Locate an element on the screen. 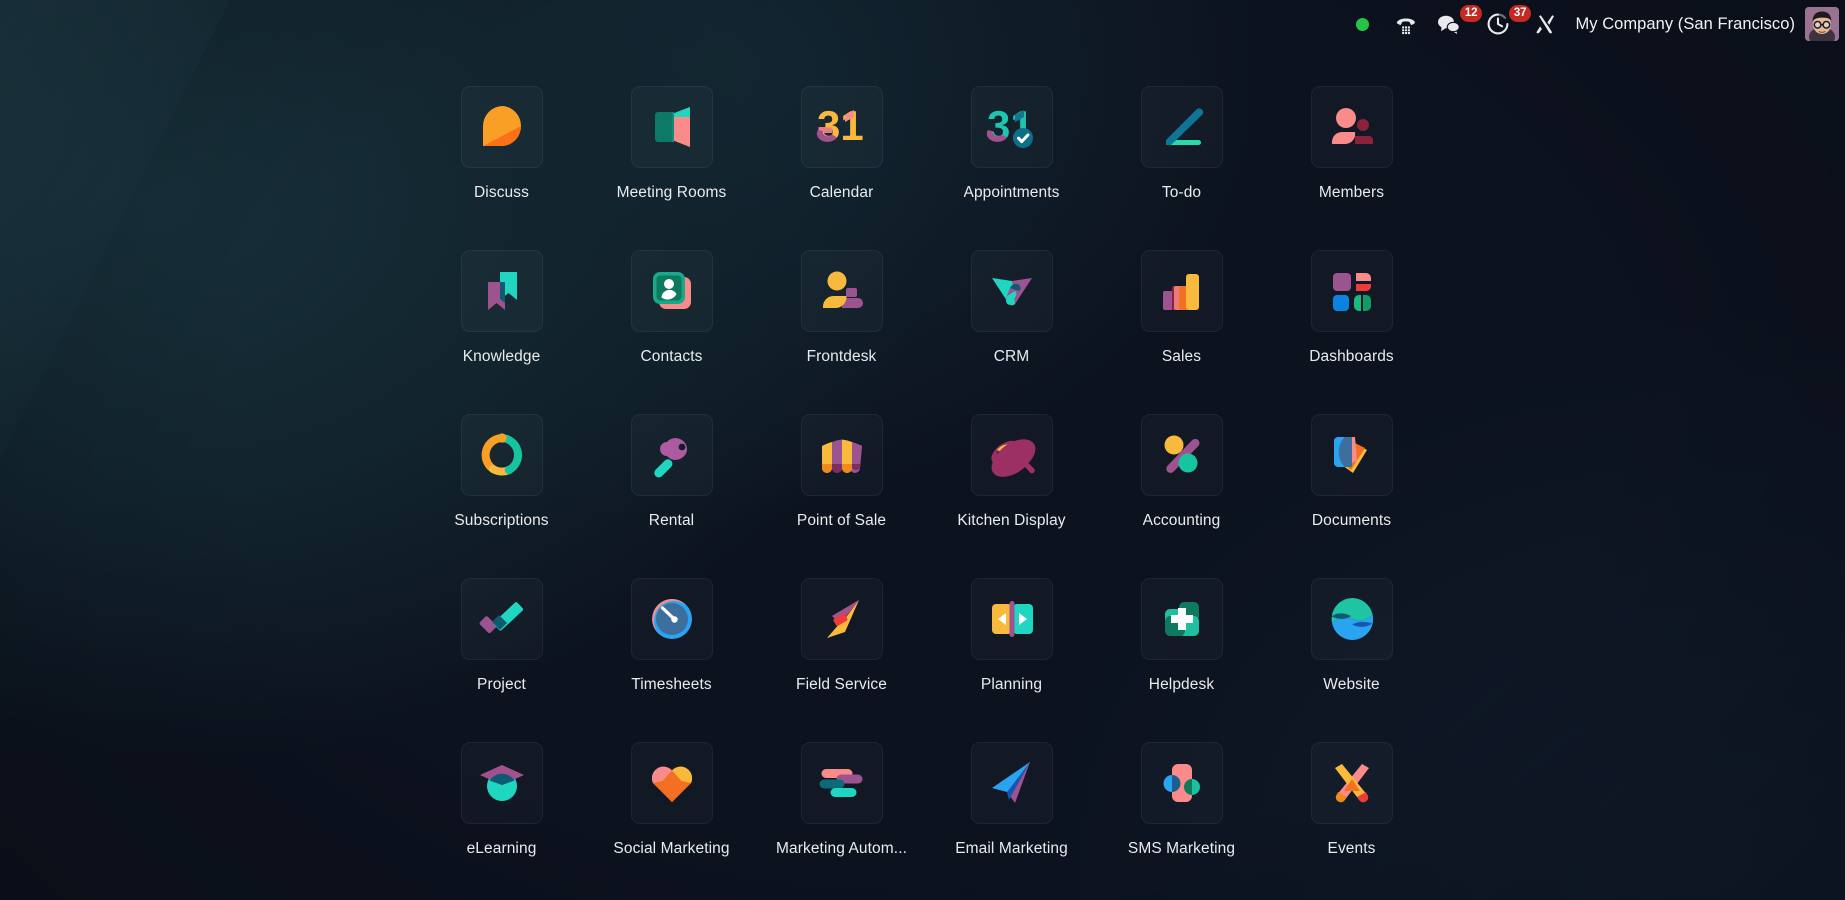 The image size is (1845, 900). app-sms-marketing: SMS Marketing is located at coordinates (1182, 816).